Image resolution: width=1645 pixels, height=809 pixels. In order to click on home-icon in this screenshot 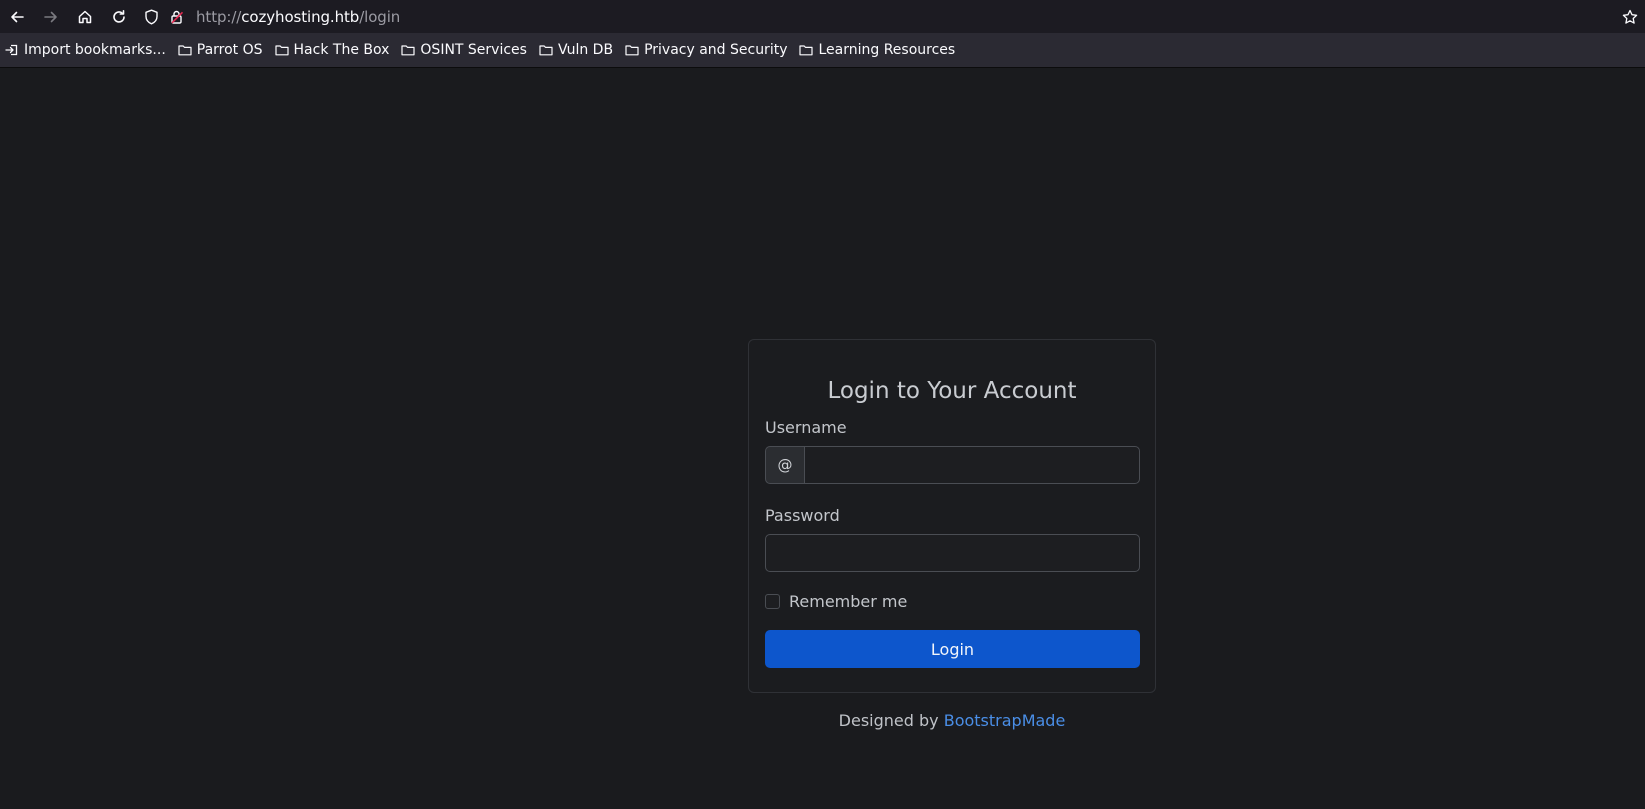, I will do `click(85, 16)`.